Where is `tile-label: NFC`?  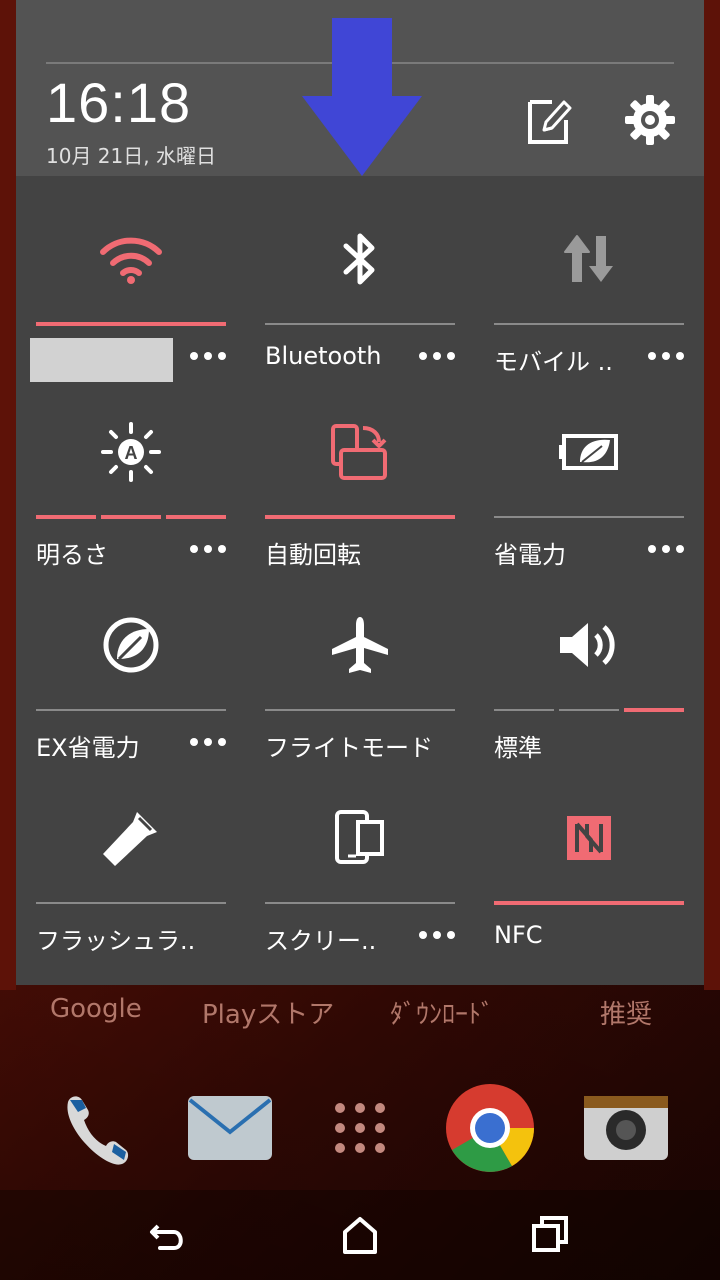 tile-label: NFC is located at coordinates (518, 935).